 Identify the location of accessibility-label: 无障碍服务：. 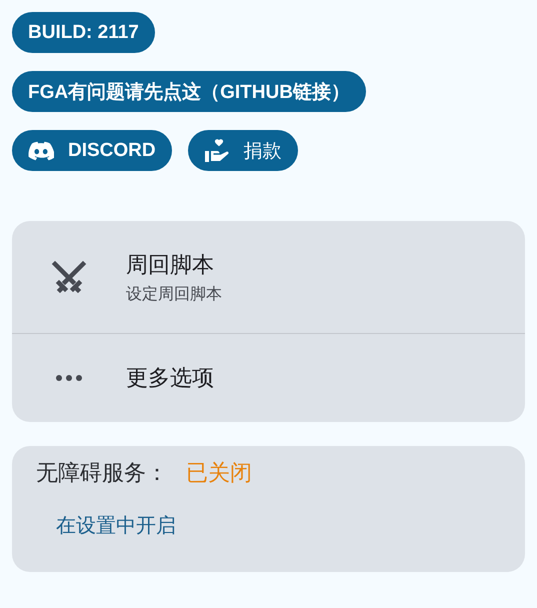
(102, 474).